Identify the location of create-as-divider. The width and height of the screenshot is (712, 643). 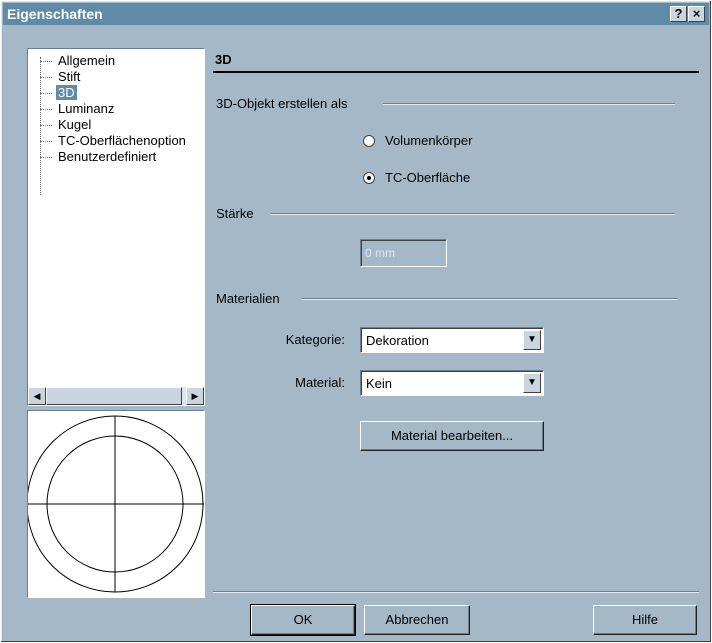
(529, 104).